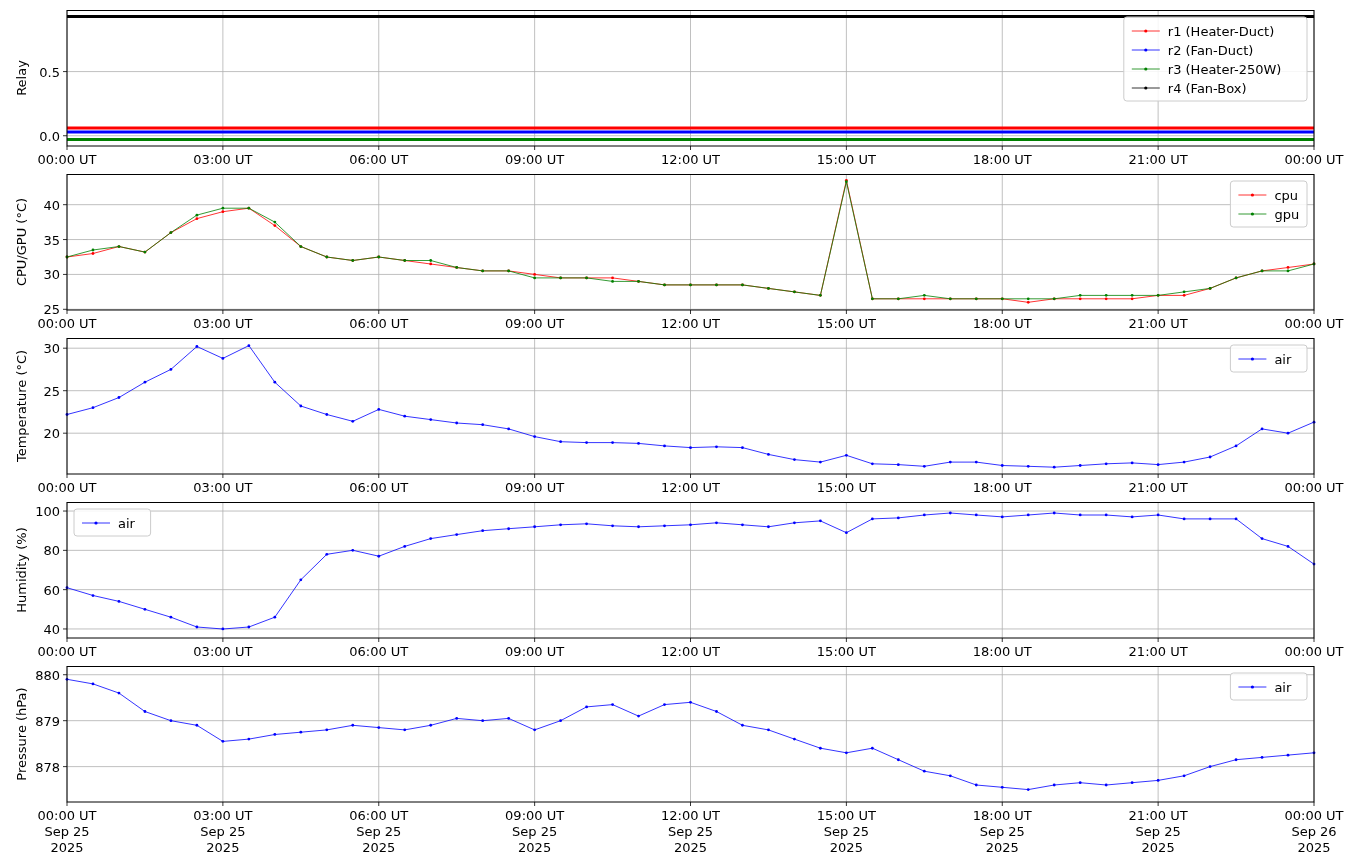 This screenshot has height=861, width=1355. Describe the element at coordinates (21, 734) in the screenshot. I see `axis-title: Pressure (hPa)` at that location.